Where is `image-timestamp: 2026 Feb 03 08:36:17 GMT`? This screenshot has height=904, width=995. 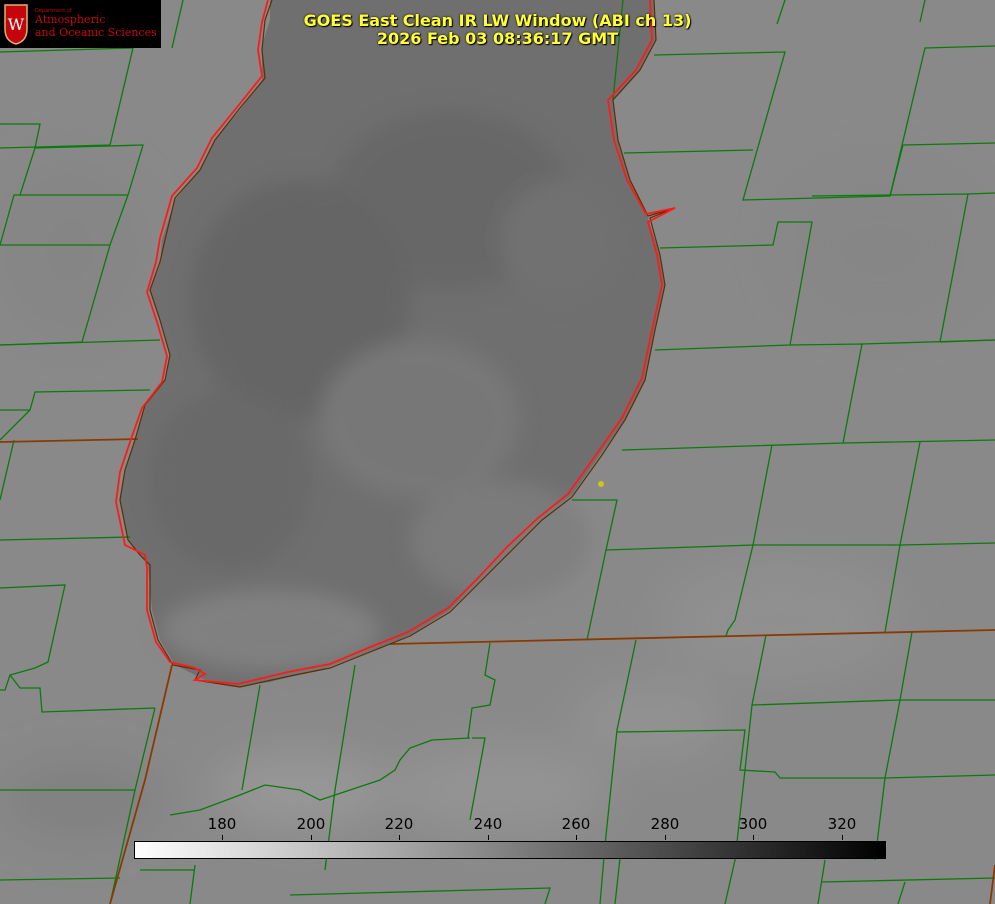 image-timestamp: 2026 Feb 03 08:36:17 GMT is located at coordinates (497, 38).